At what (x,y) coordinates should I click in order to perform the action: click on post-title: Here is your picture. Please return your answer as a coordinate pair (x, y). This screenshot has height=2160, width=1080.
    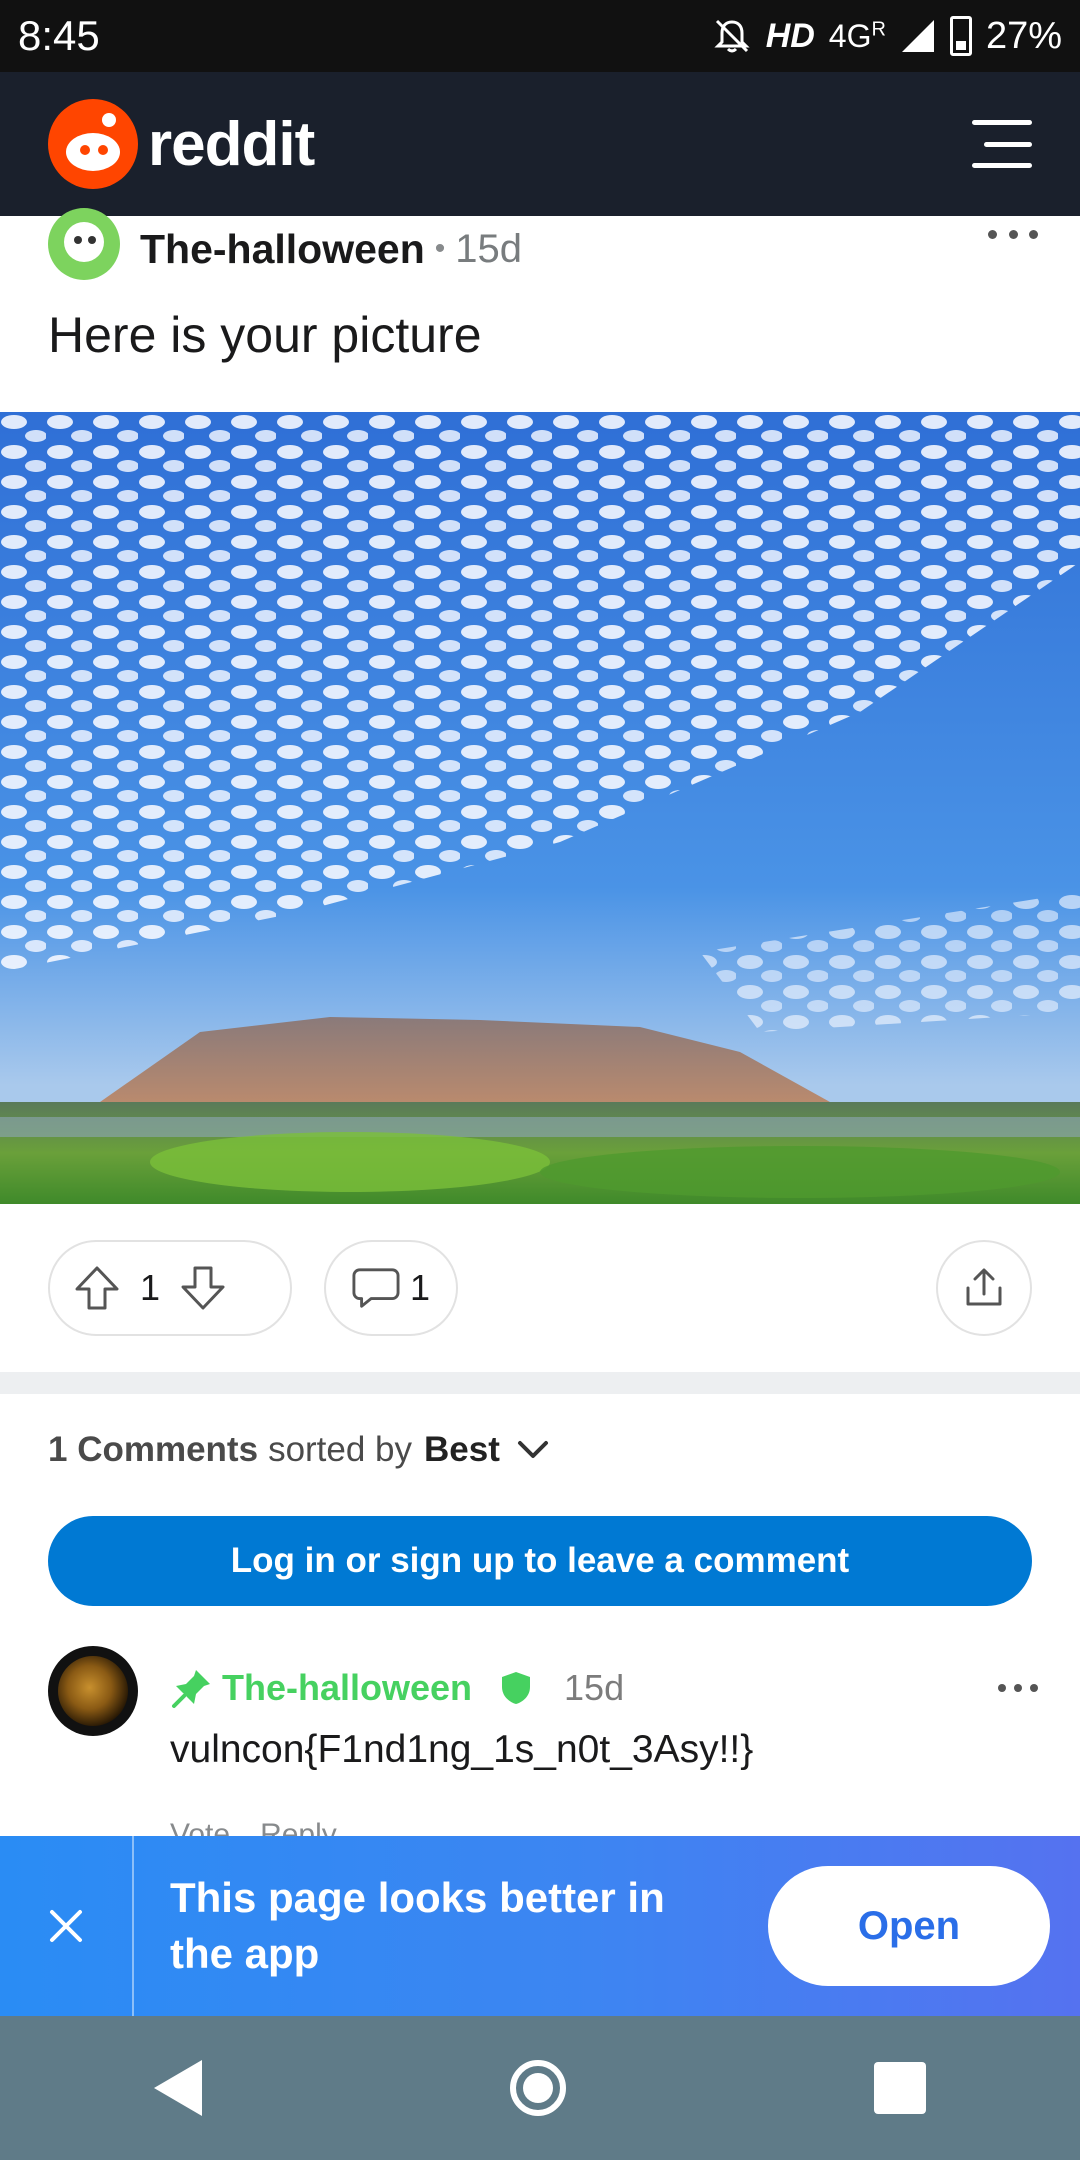
    Looking at the image, I should click on (265, 335).